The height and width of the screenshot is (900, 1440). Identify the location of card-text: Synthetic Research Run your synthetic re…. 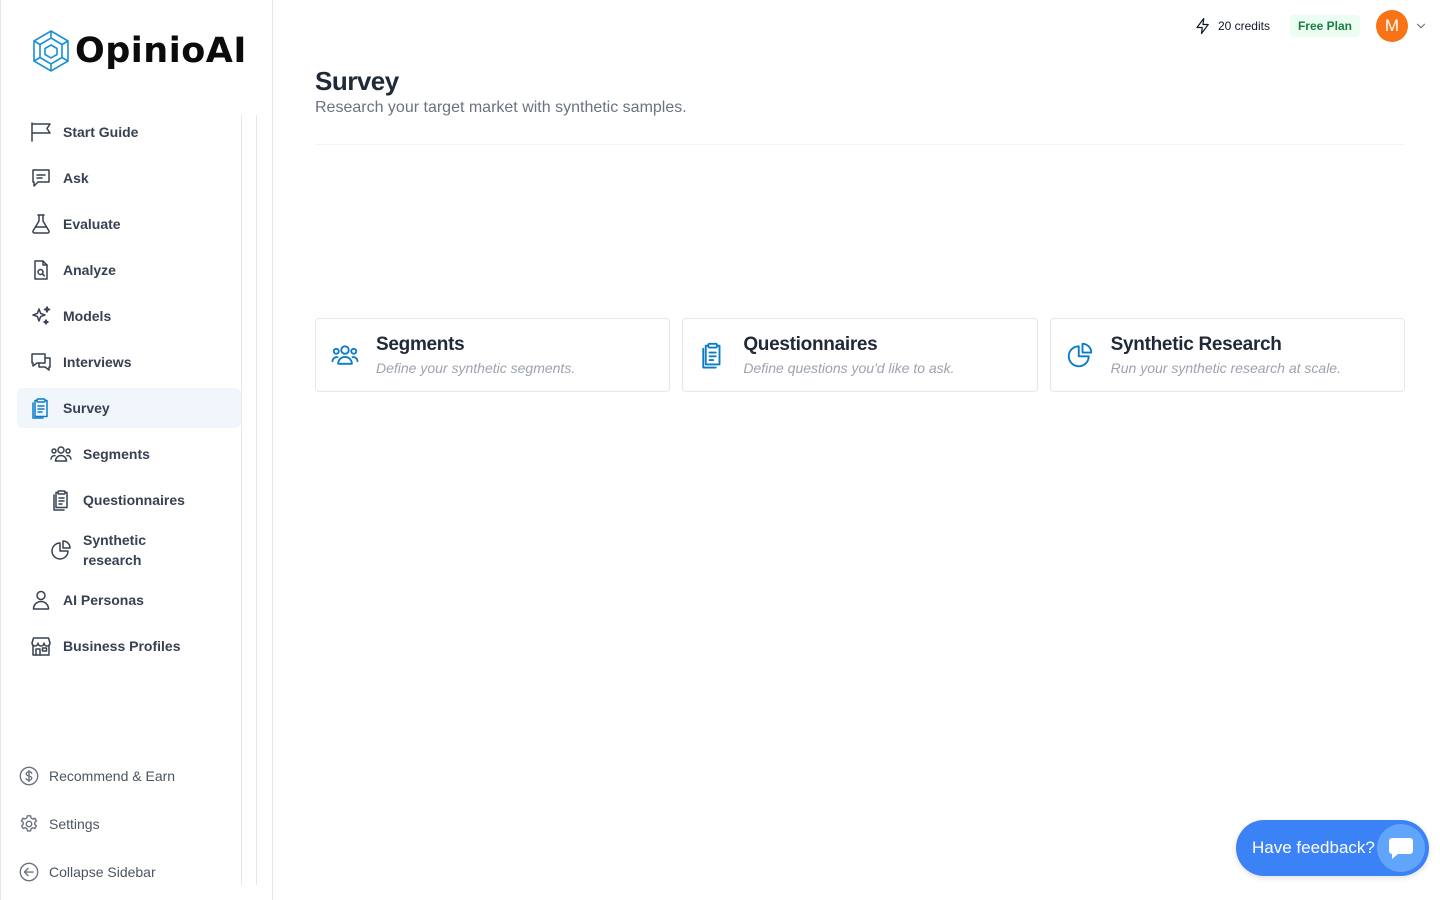
(1226, 355).